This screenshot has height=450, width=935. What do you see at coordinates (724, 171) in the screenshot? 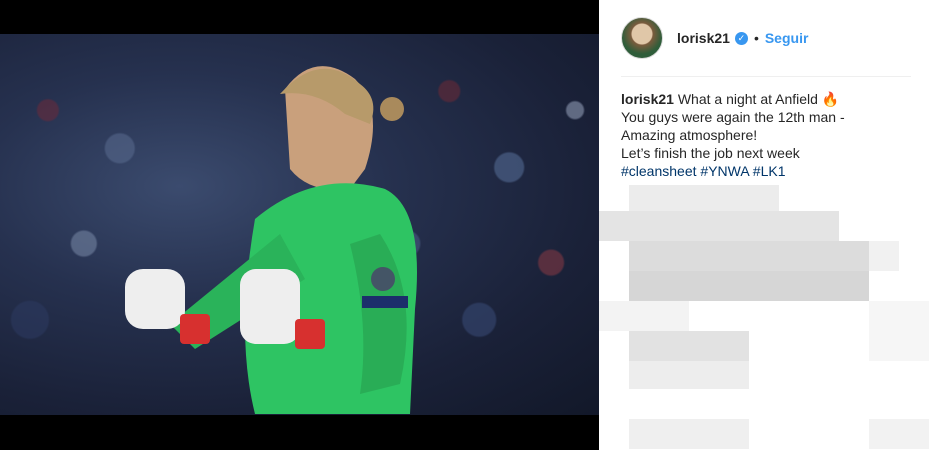
I see `hashtag-link: #YNWA` at bounding box center [724, 171].